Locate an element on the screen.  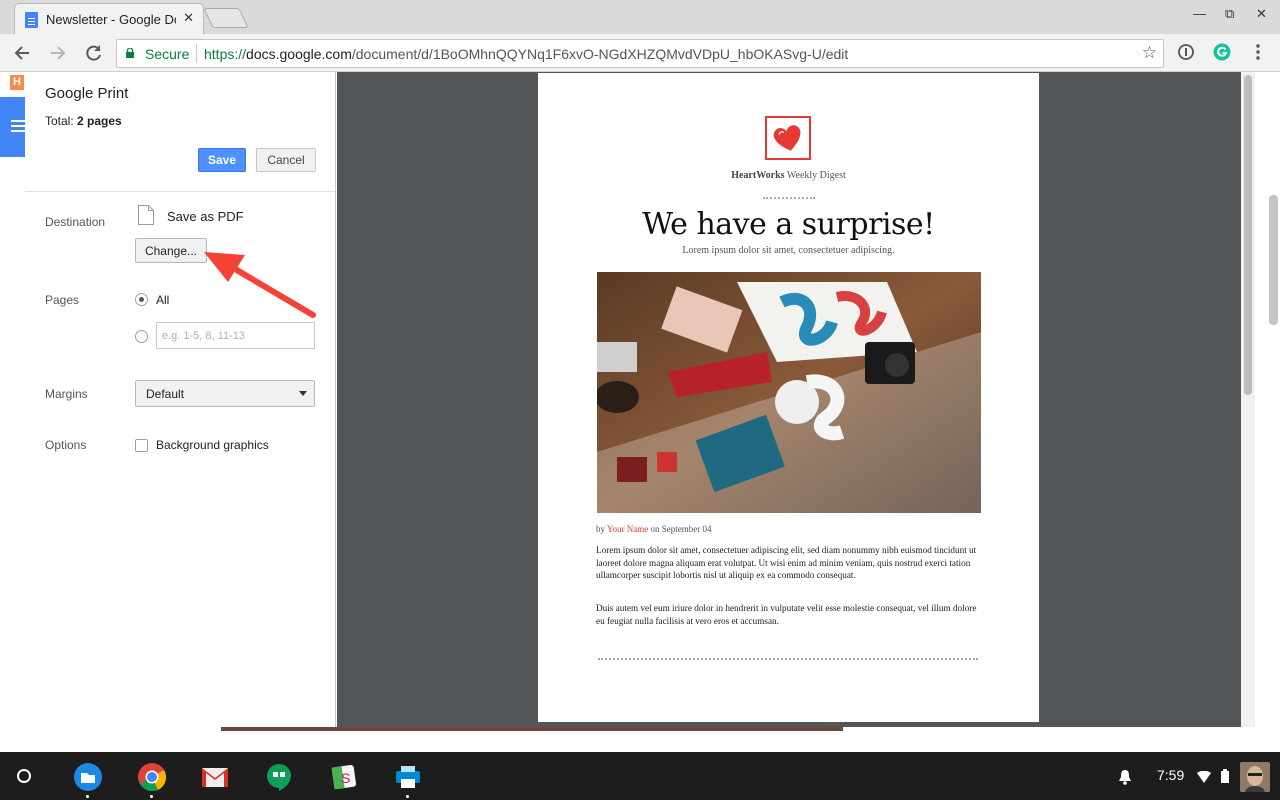
newsletter-hero-image is located at coordinates (789, 392).